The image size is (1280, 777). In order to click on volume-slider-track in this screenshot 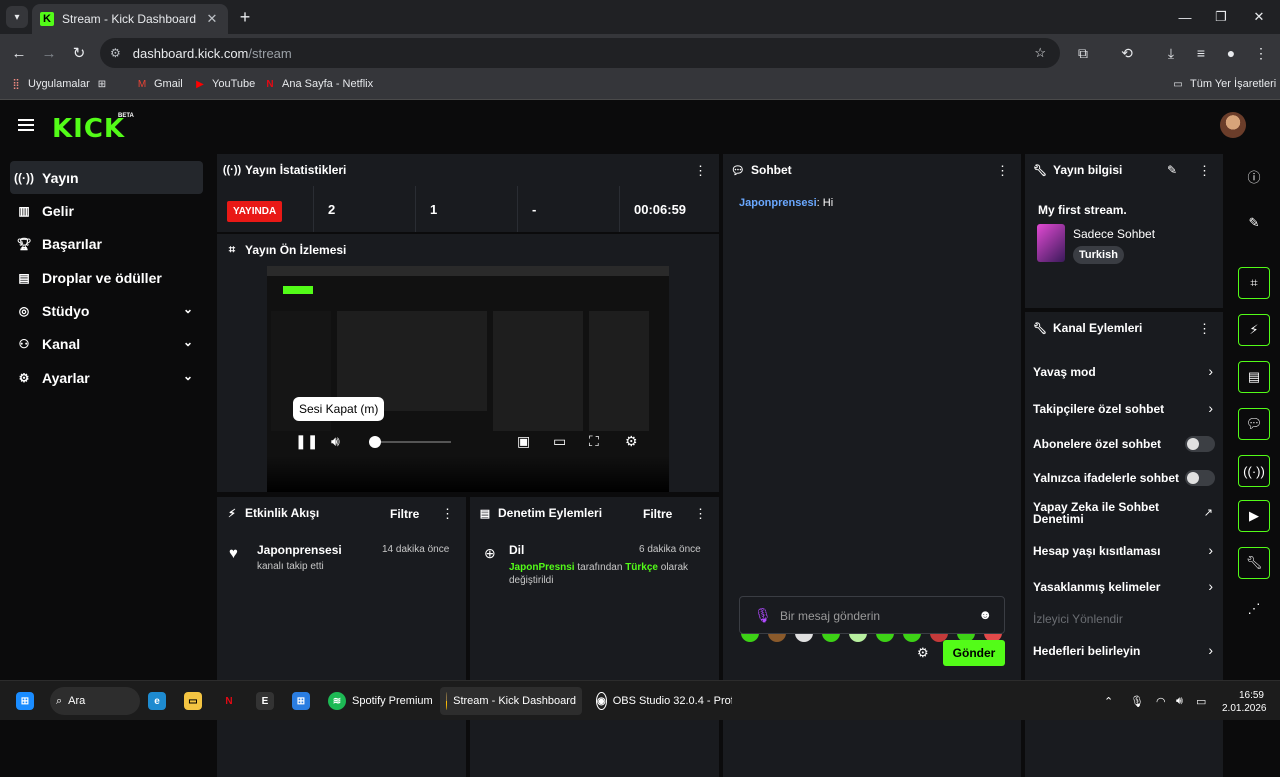, I will do `click(416, 442)`.